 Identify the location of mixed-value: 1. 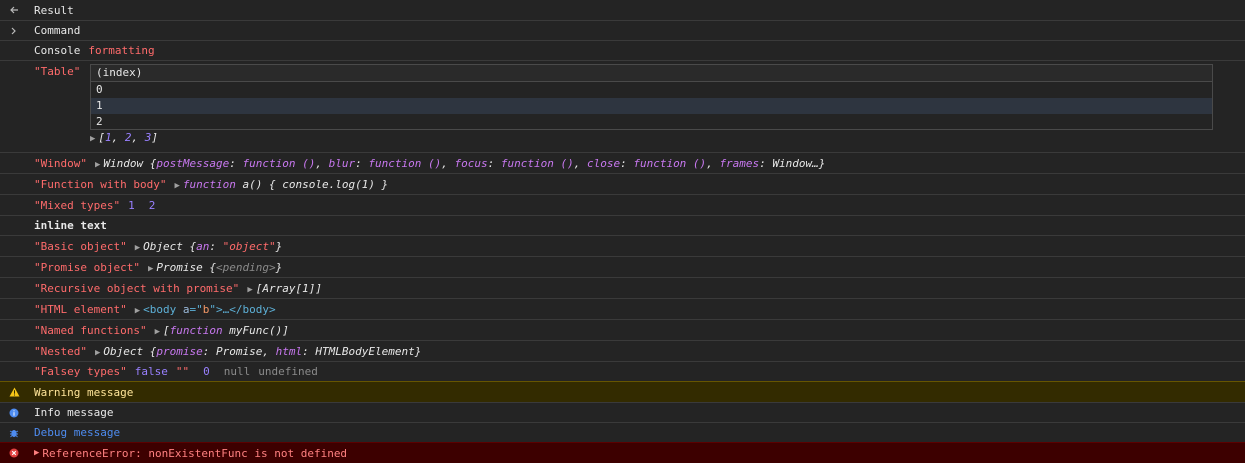
(131, 205).